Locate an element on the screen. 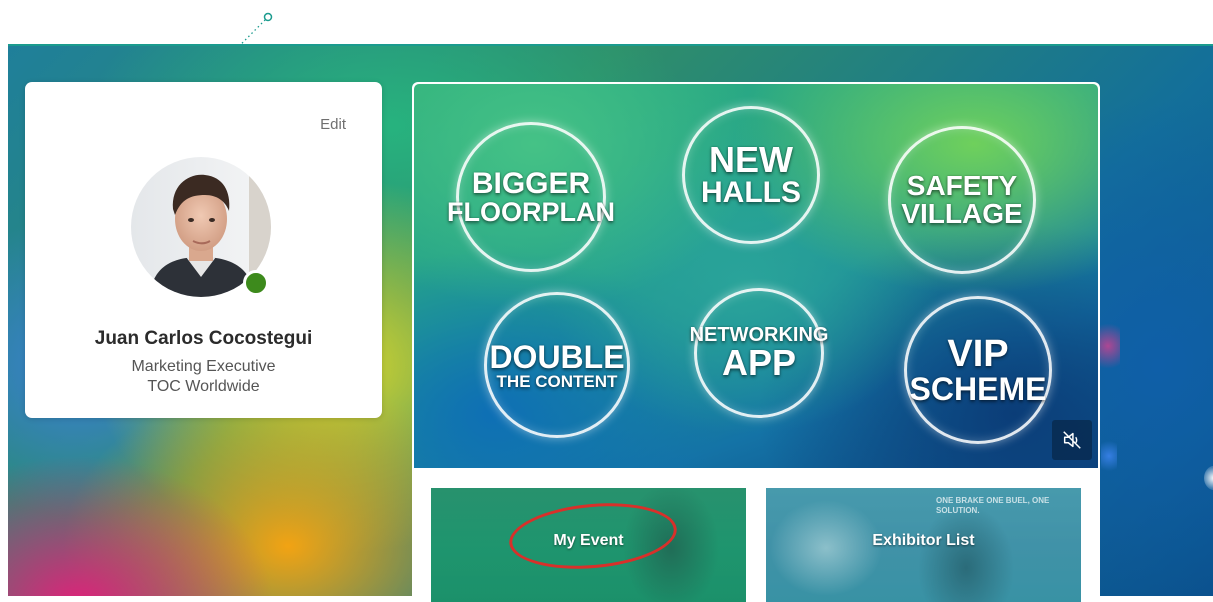  bubble-text: VIP is located at coordinates (978, 354).